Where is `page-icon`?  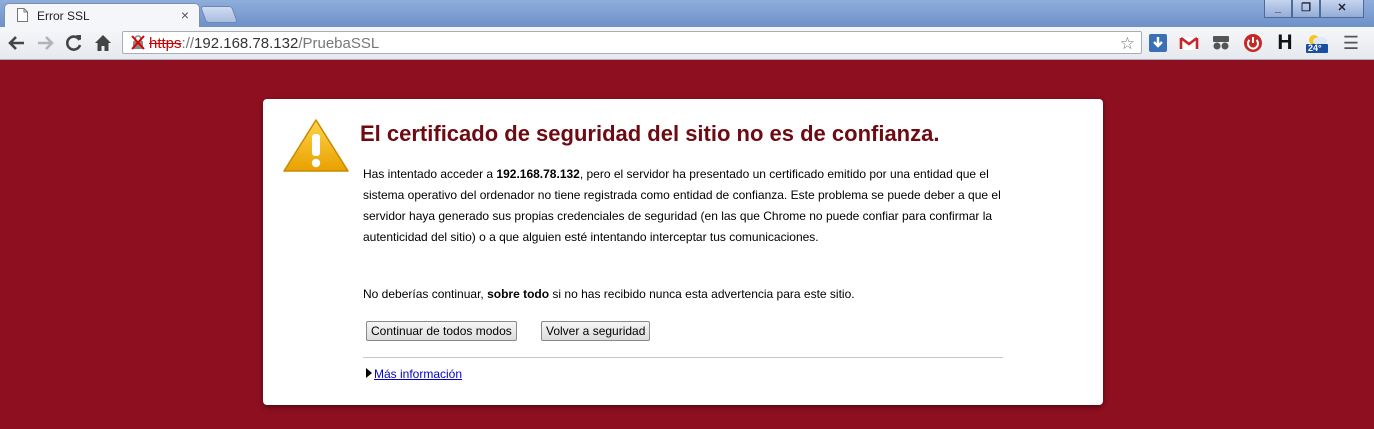
page-icon is located at coordinates (22, 15).